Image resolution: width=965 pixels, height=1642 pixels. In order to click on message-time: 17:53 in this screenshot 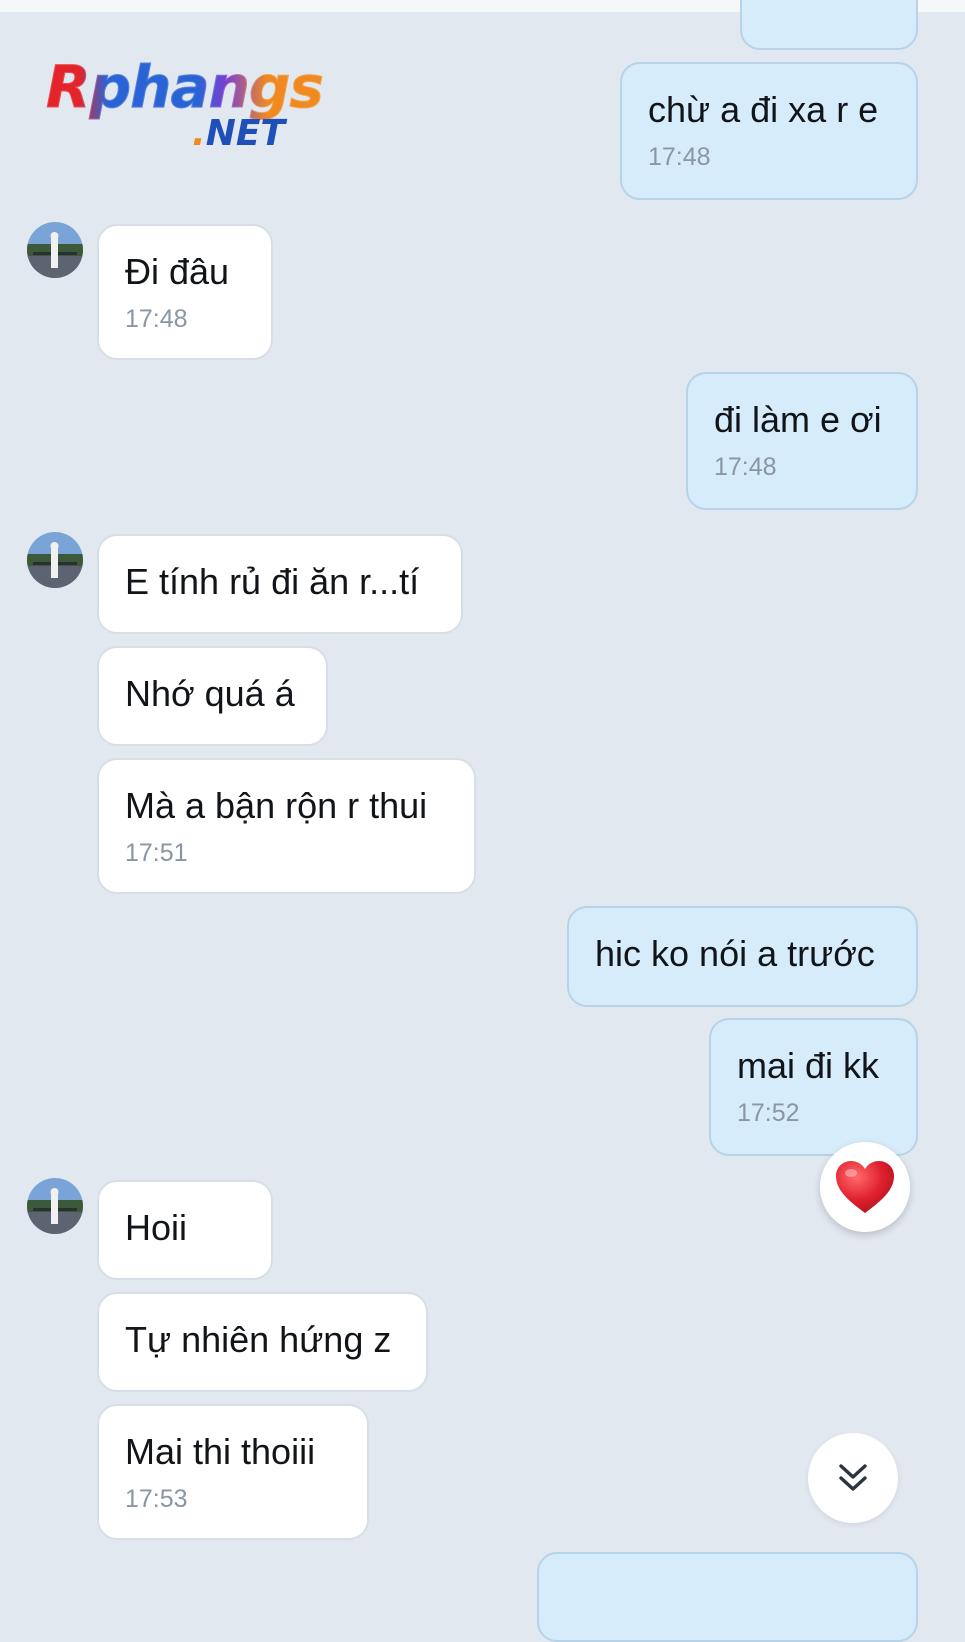, I will do `click(156, 1499)`.